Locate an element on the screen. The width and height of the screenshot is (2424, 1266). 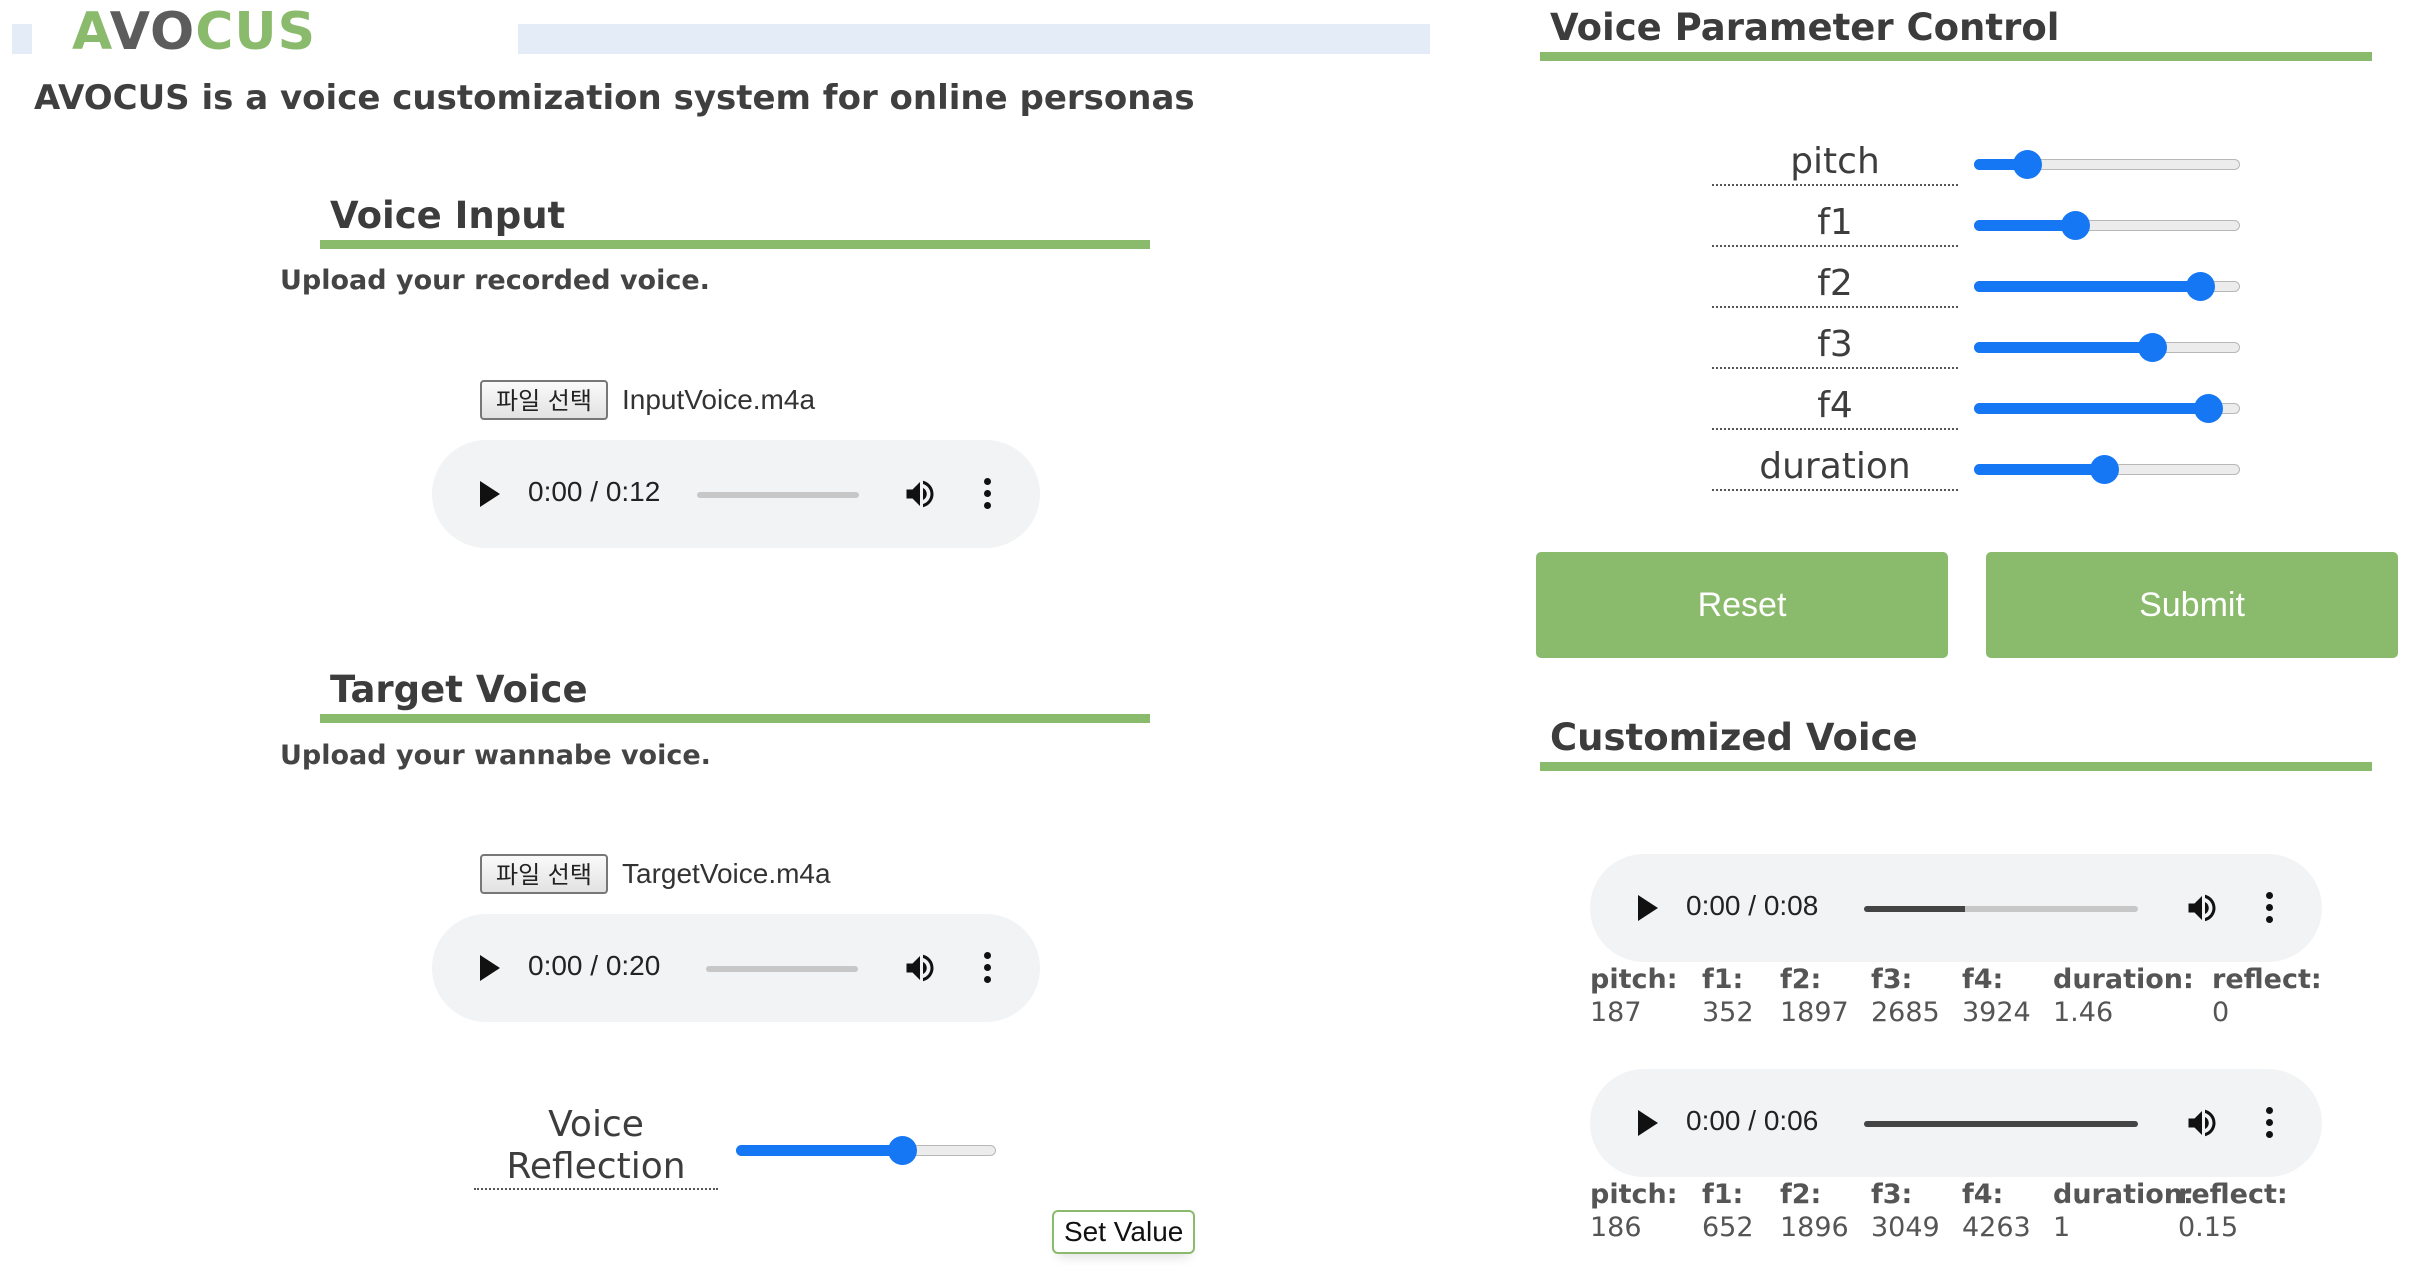
result-2-f1: f1: 652 is located at coordinates (1728, 1211).